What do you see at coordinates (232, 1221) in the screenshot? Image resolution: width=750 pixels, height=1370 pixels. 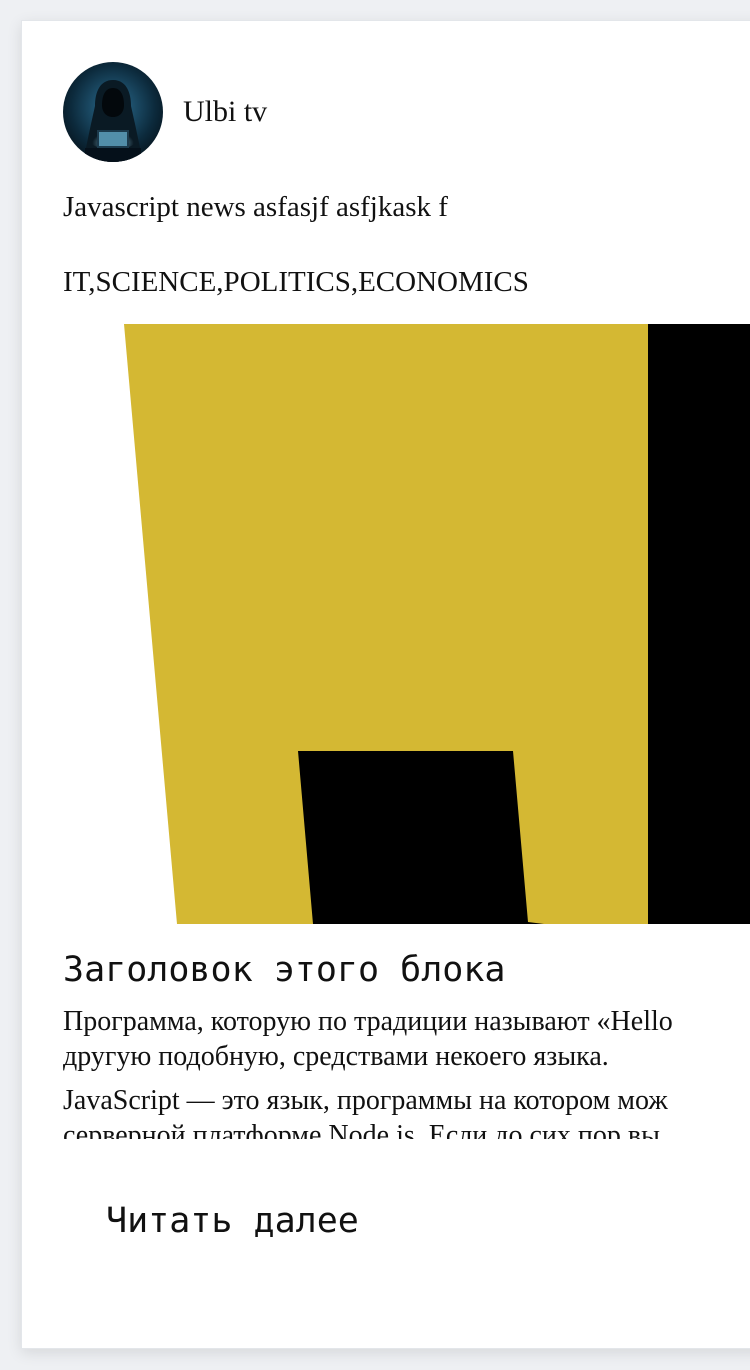 I see `read-more-button: Читать далее` at bounding box center [232, 1221].